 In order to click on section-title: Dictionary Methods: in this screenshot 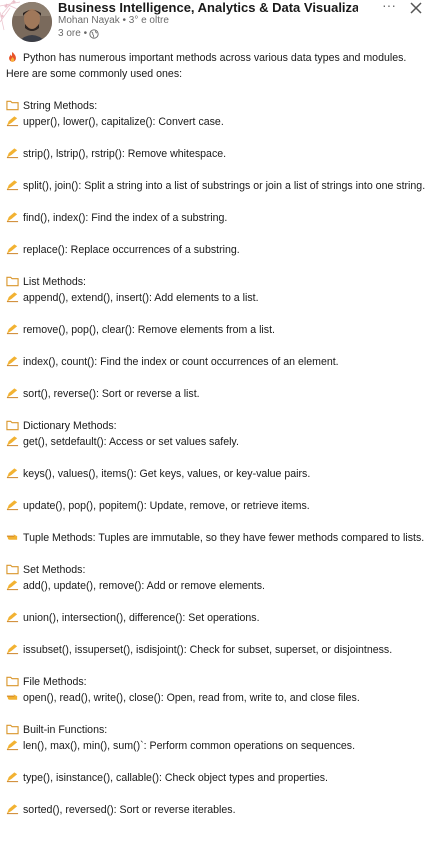, I will do `click(70, 426)`.